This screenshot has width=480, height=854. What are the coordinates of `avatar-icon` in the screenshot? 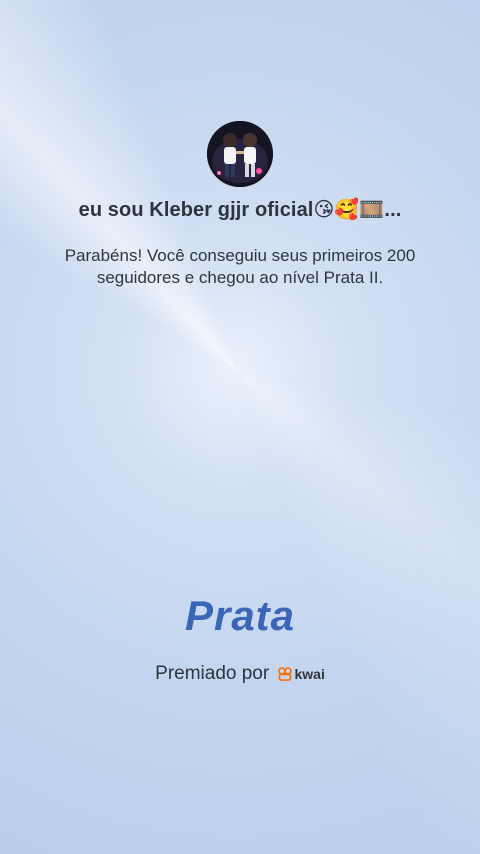 It's located at (240, 154).